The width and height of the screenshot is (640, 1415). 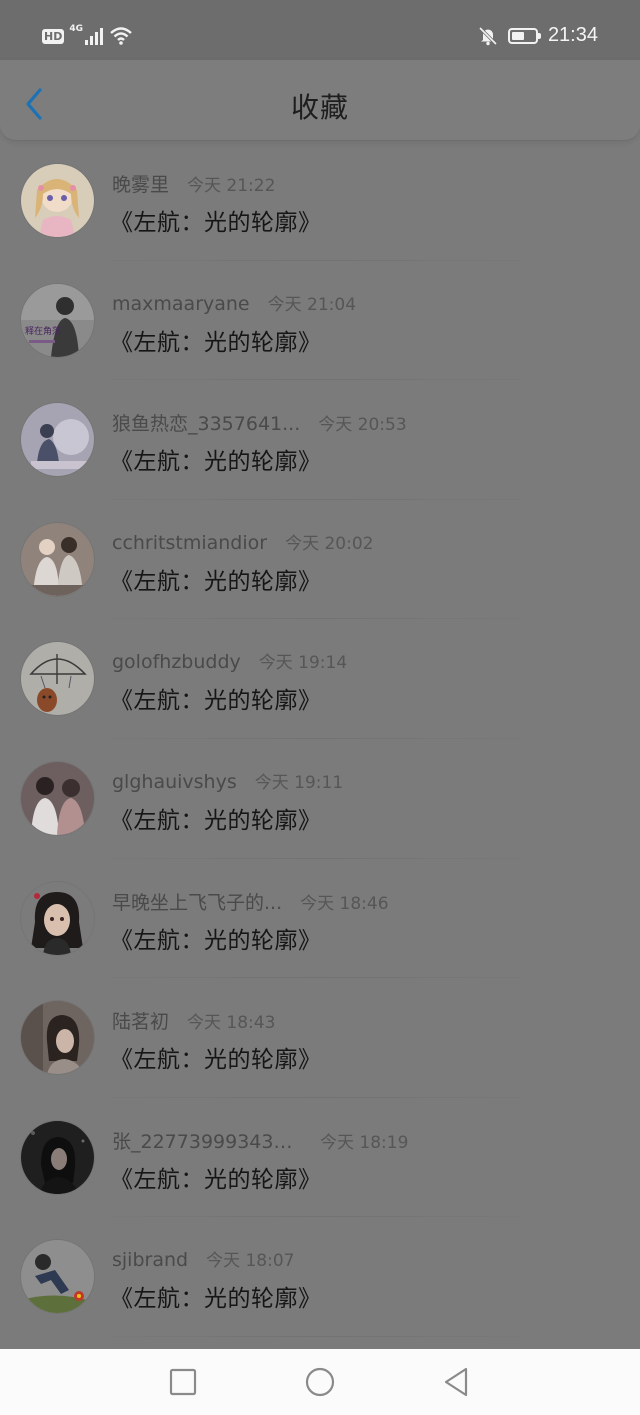 I want to click on item-meta: 晚雾里 今天 21:22, so click(x=193, y=183).